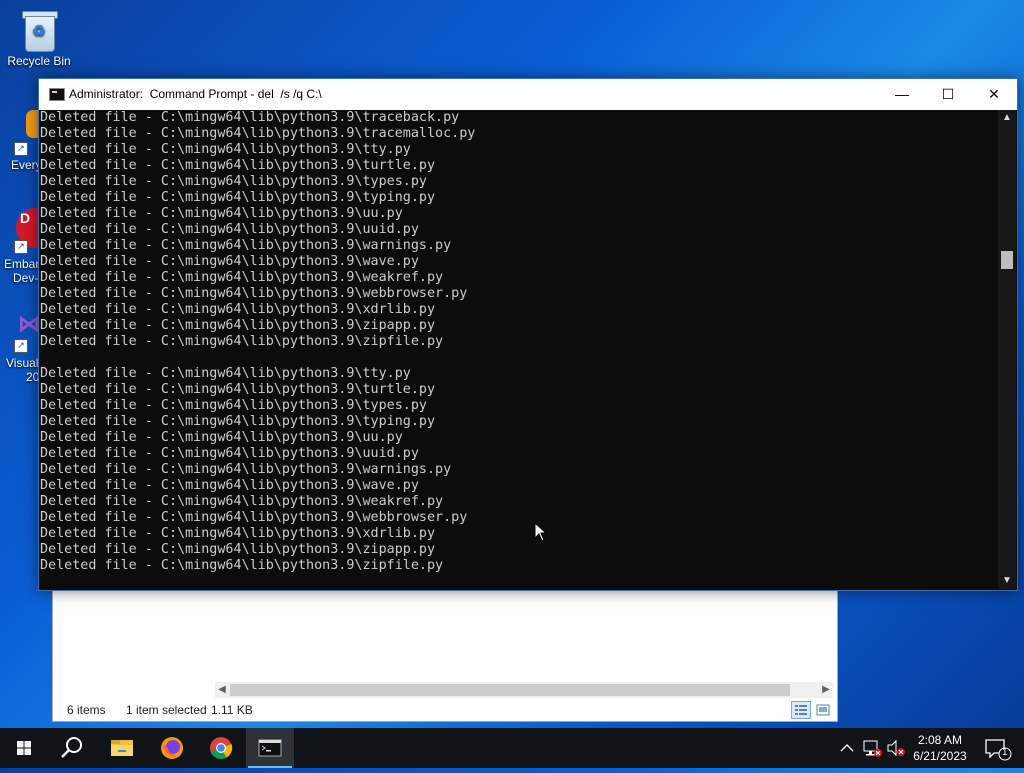 The height and width of the screenshot is (773, 1024). Describe the element at coordinates (1007, 581) in the screenshot. I see `scroll-down-icon: ▼` at that location.